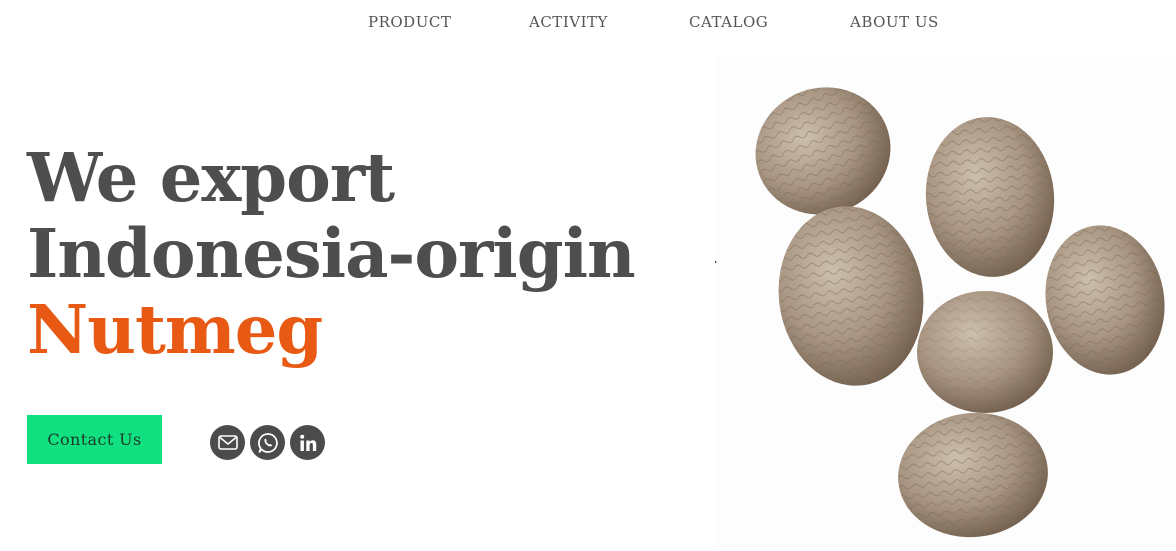 The height and width of the screenshot is (551, 1176). I want to click on hero-title-line-1: We export, so click(211, 177).